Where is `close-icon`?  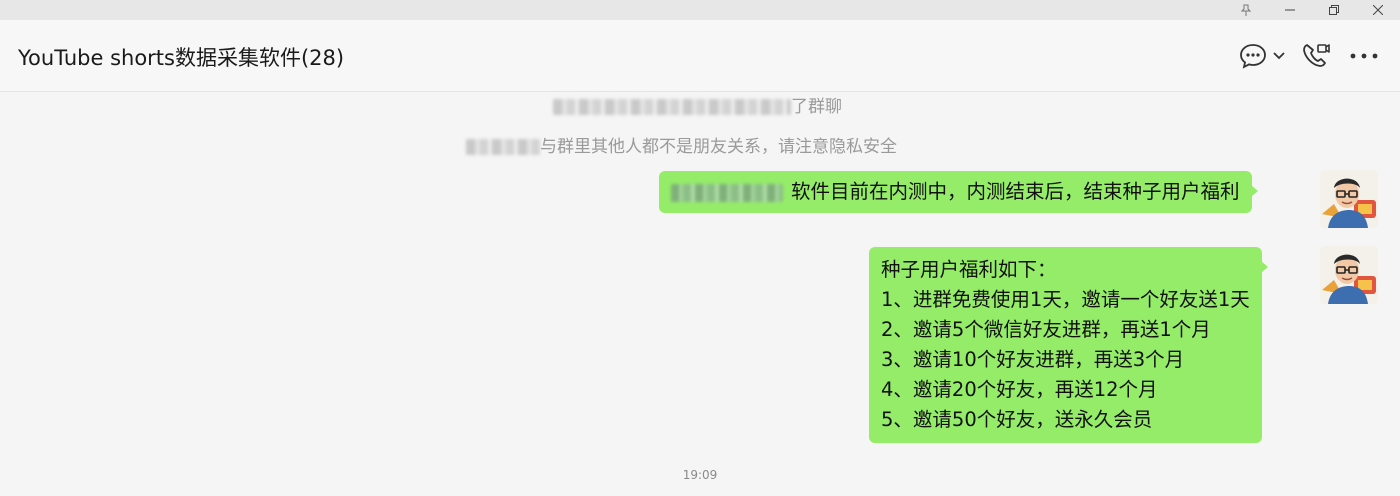
close-icon is located at coordinates (1378, 10).